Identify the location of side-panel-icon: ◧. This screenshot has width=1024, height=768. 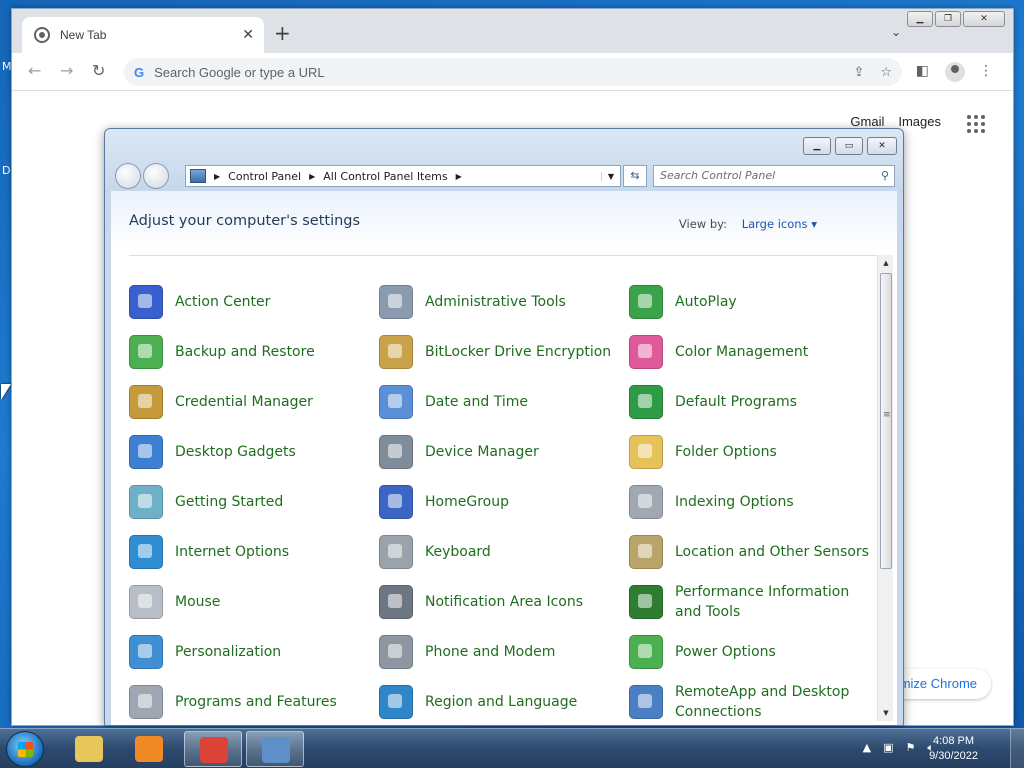
(922, 71).